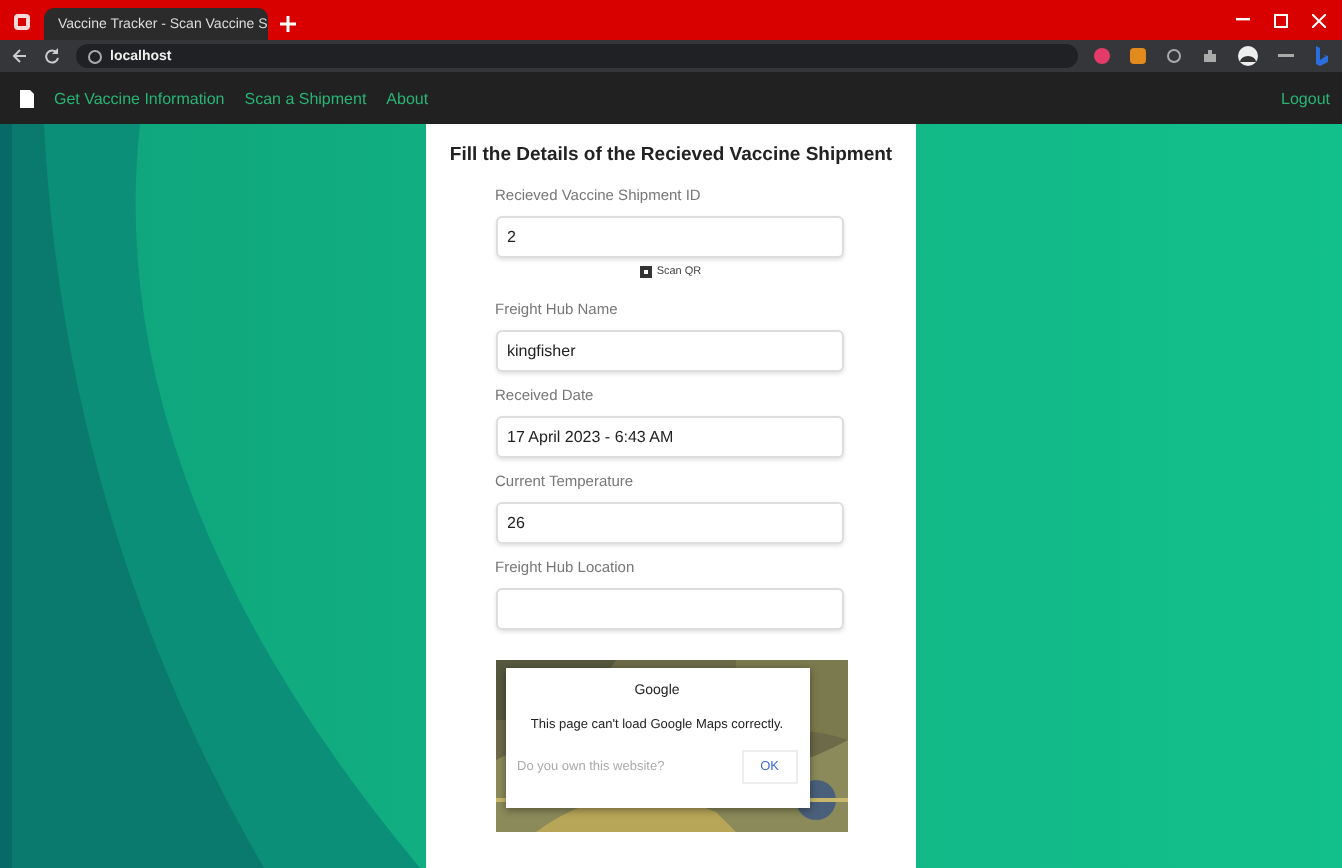  I want to click on nav-link: About, so click(407, 98).